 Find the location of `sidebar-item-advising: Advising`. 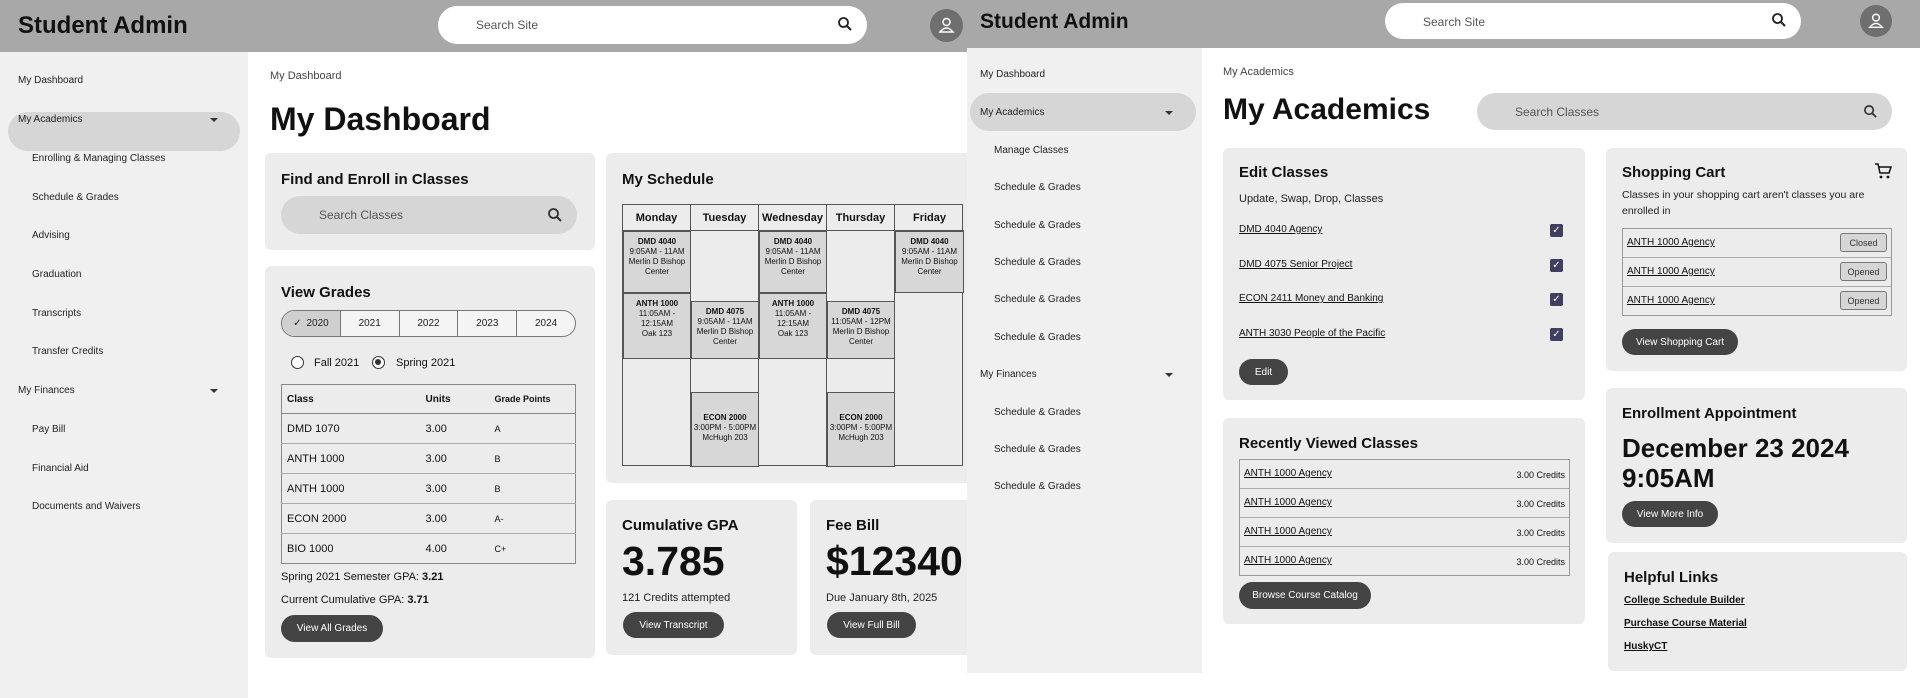

sidebar-item-advising: Advising is located at coordinates (51, 235).